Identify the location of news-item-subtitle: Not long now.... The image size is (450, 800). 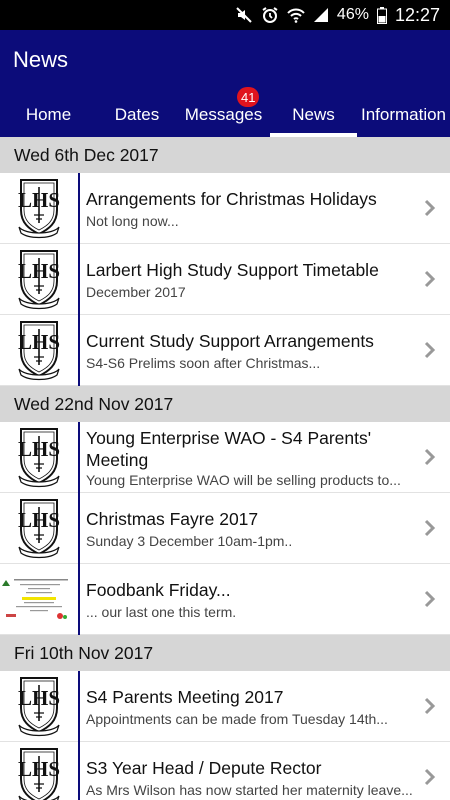
(132, 220).